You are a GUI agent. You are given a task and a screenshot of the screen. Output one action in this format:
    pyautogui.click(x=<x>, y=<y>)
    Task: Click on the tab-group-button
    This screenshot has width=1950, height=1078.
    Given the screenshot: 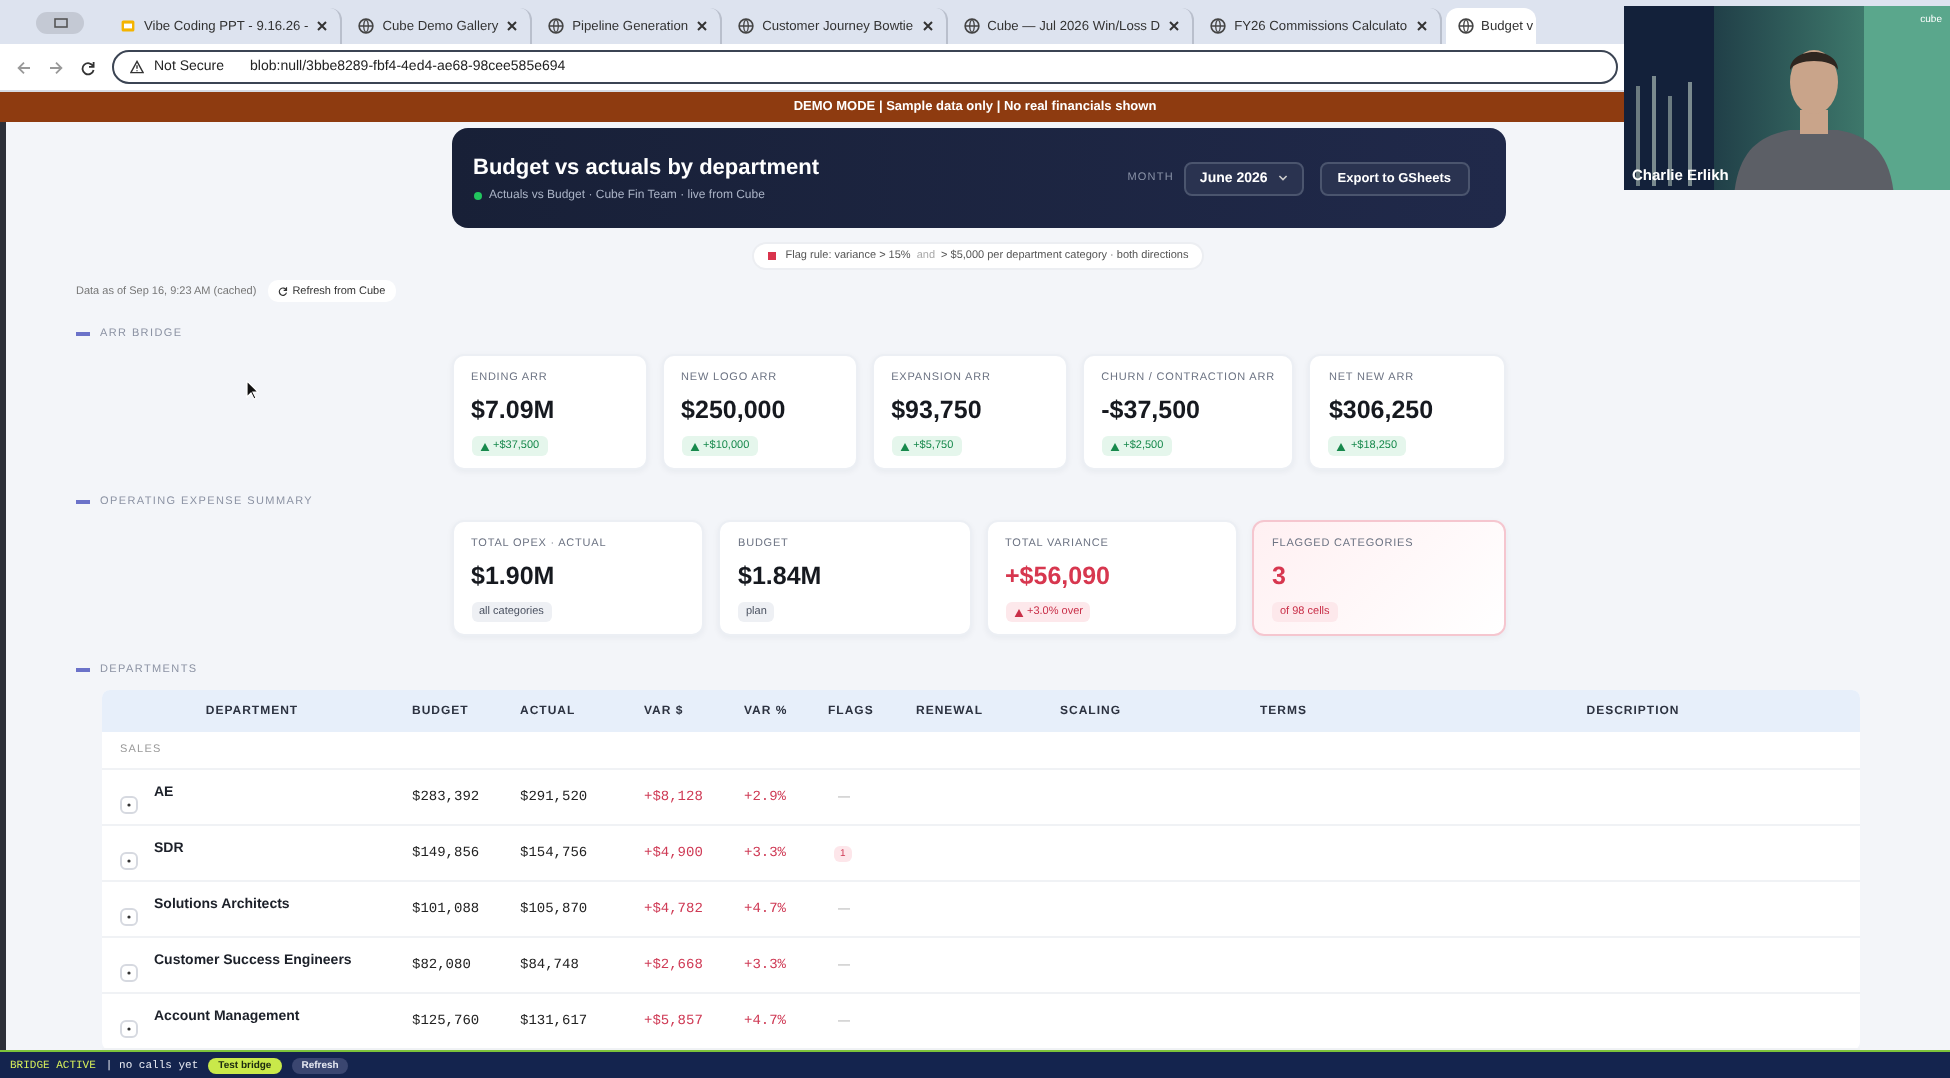 What is the action you would take?
    pyautogui.click(x=60, y=23)
    